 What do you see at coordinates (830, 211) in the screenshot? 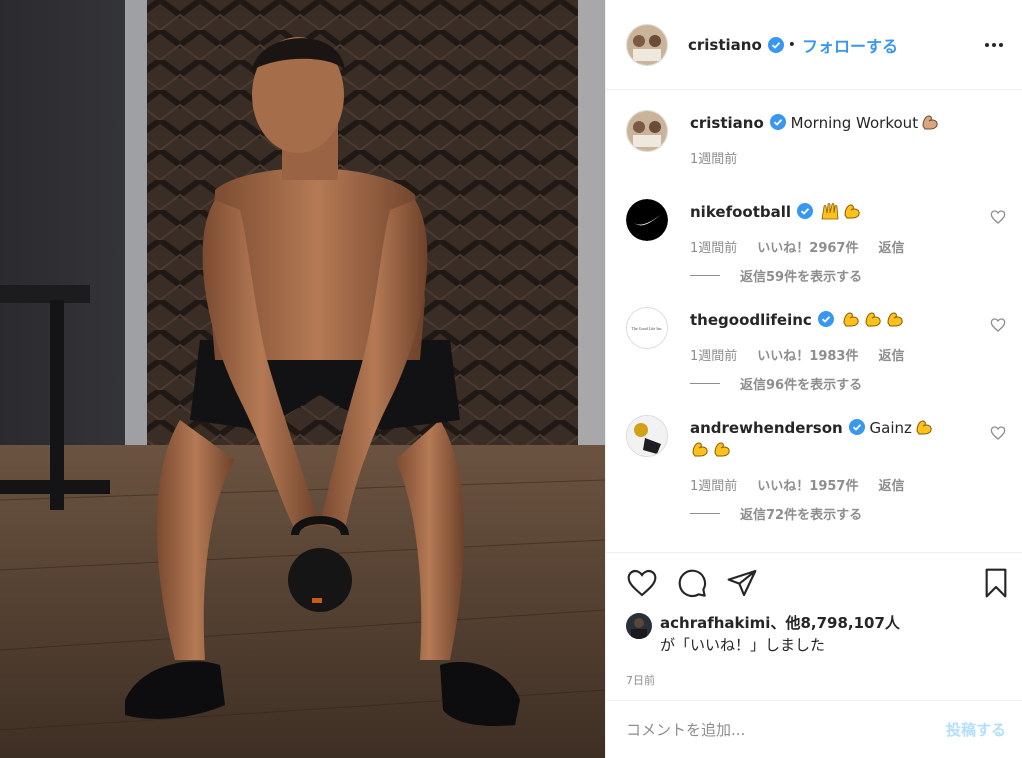
I see `raising-hands-icon` at bounding box center [830, 211].